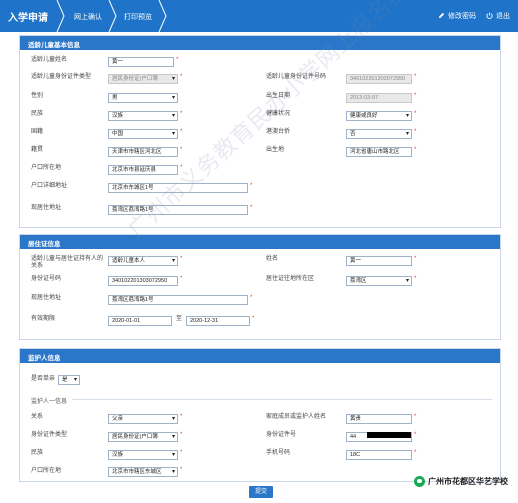 This screenshot has height=503, width=518. I want to click on family-name-label: 家庭成员或监护人姓名, so click(296, 417).